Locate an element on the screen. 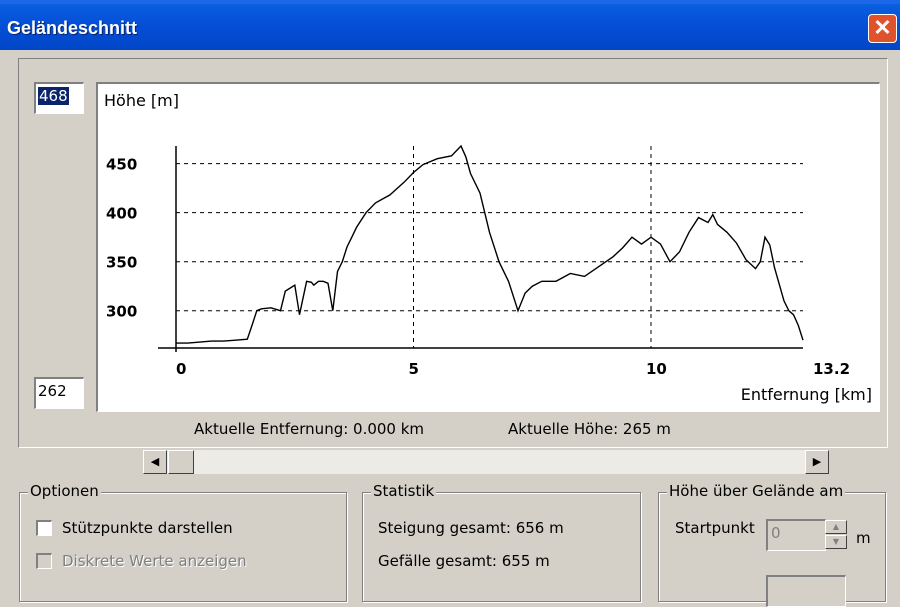 This screenshot has width=900, height=607. current-height: Aktuelle Höhe: 265 m is located at coordinates (589, 429).